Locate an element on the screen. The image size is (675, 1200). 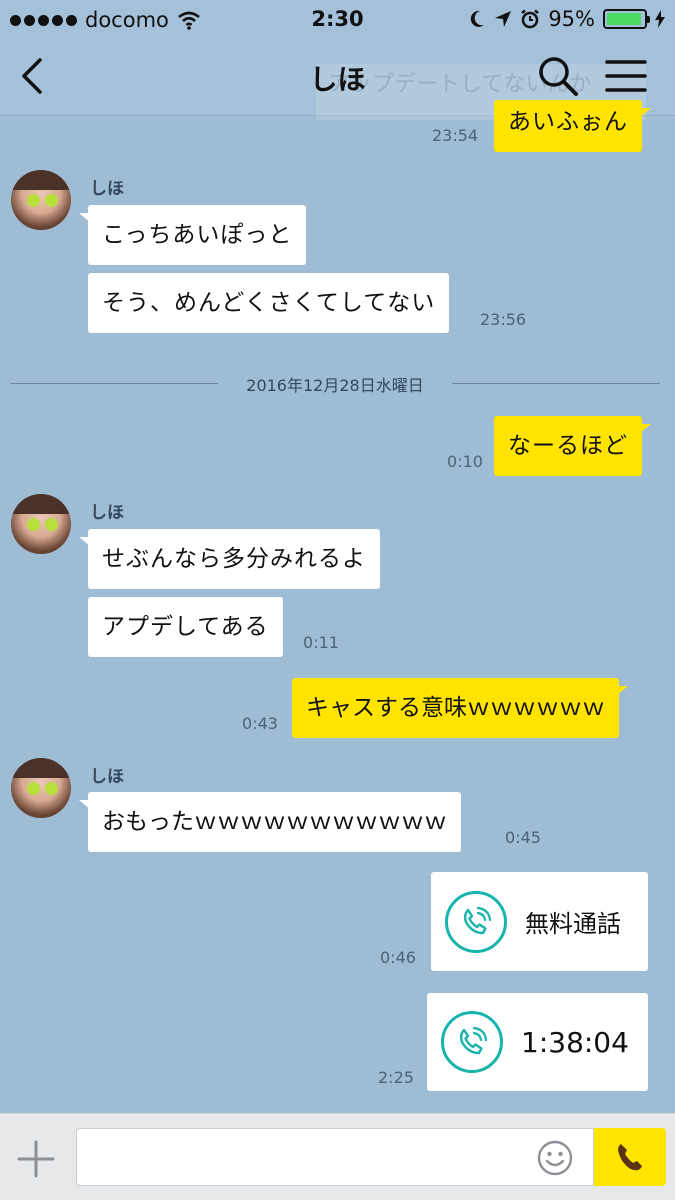
message-time: 0:45 is located at coordinates (523, 837).